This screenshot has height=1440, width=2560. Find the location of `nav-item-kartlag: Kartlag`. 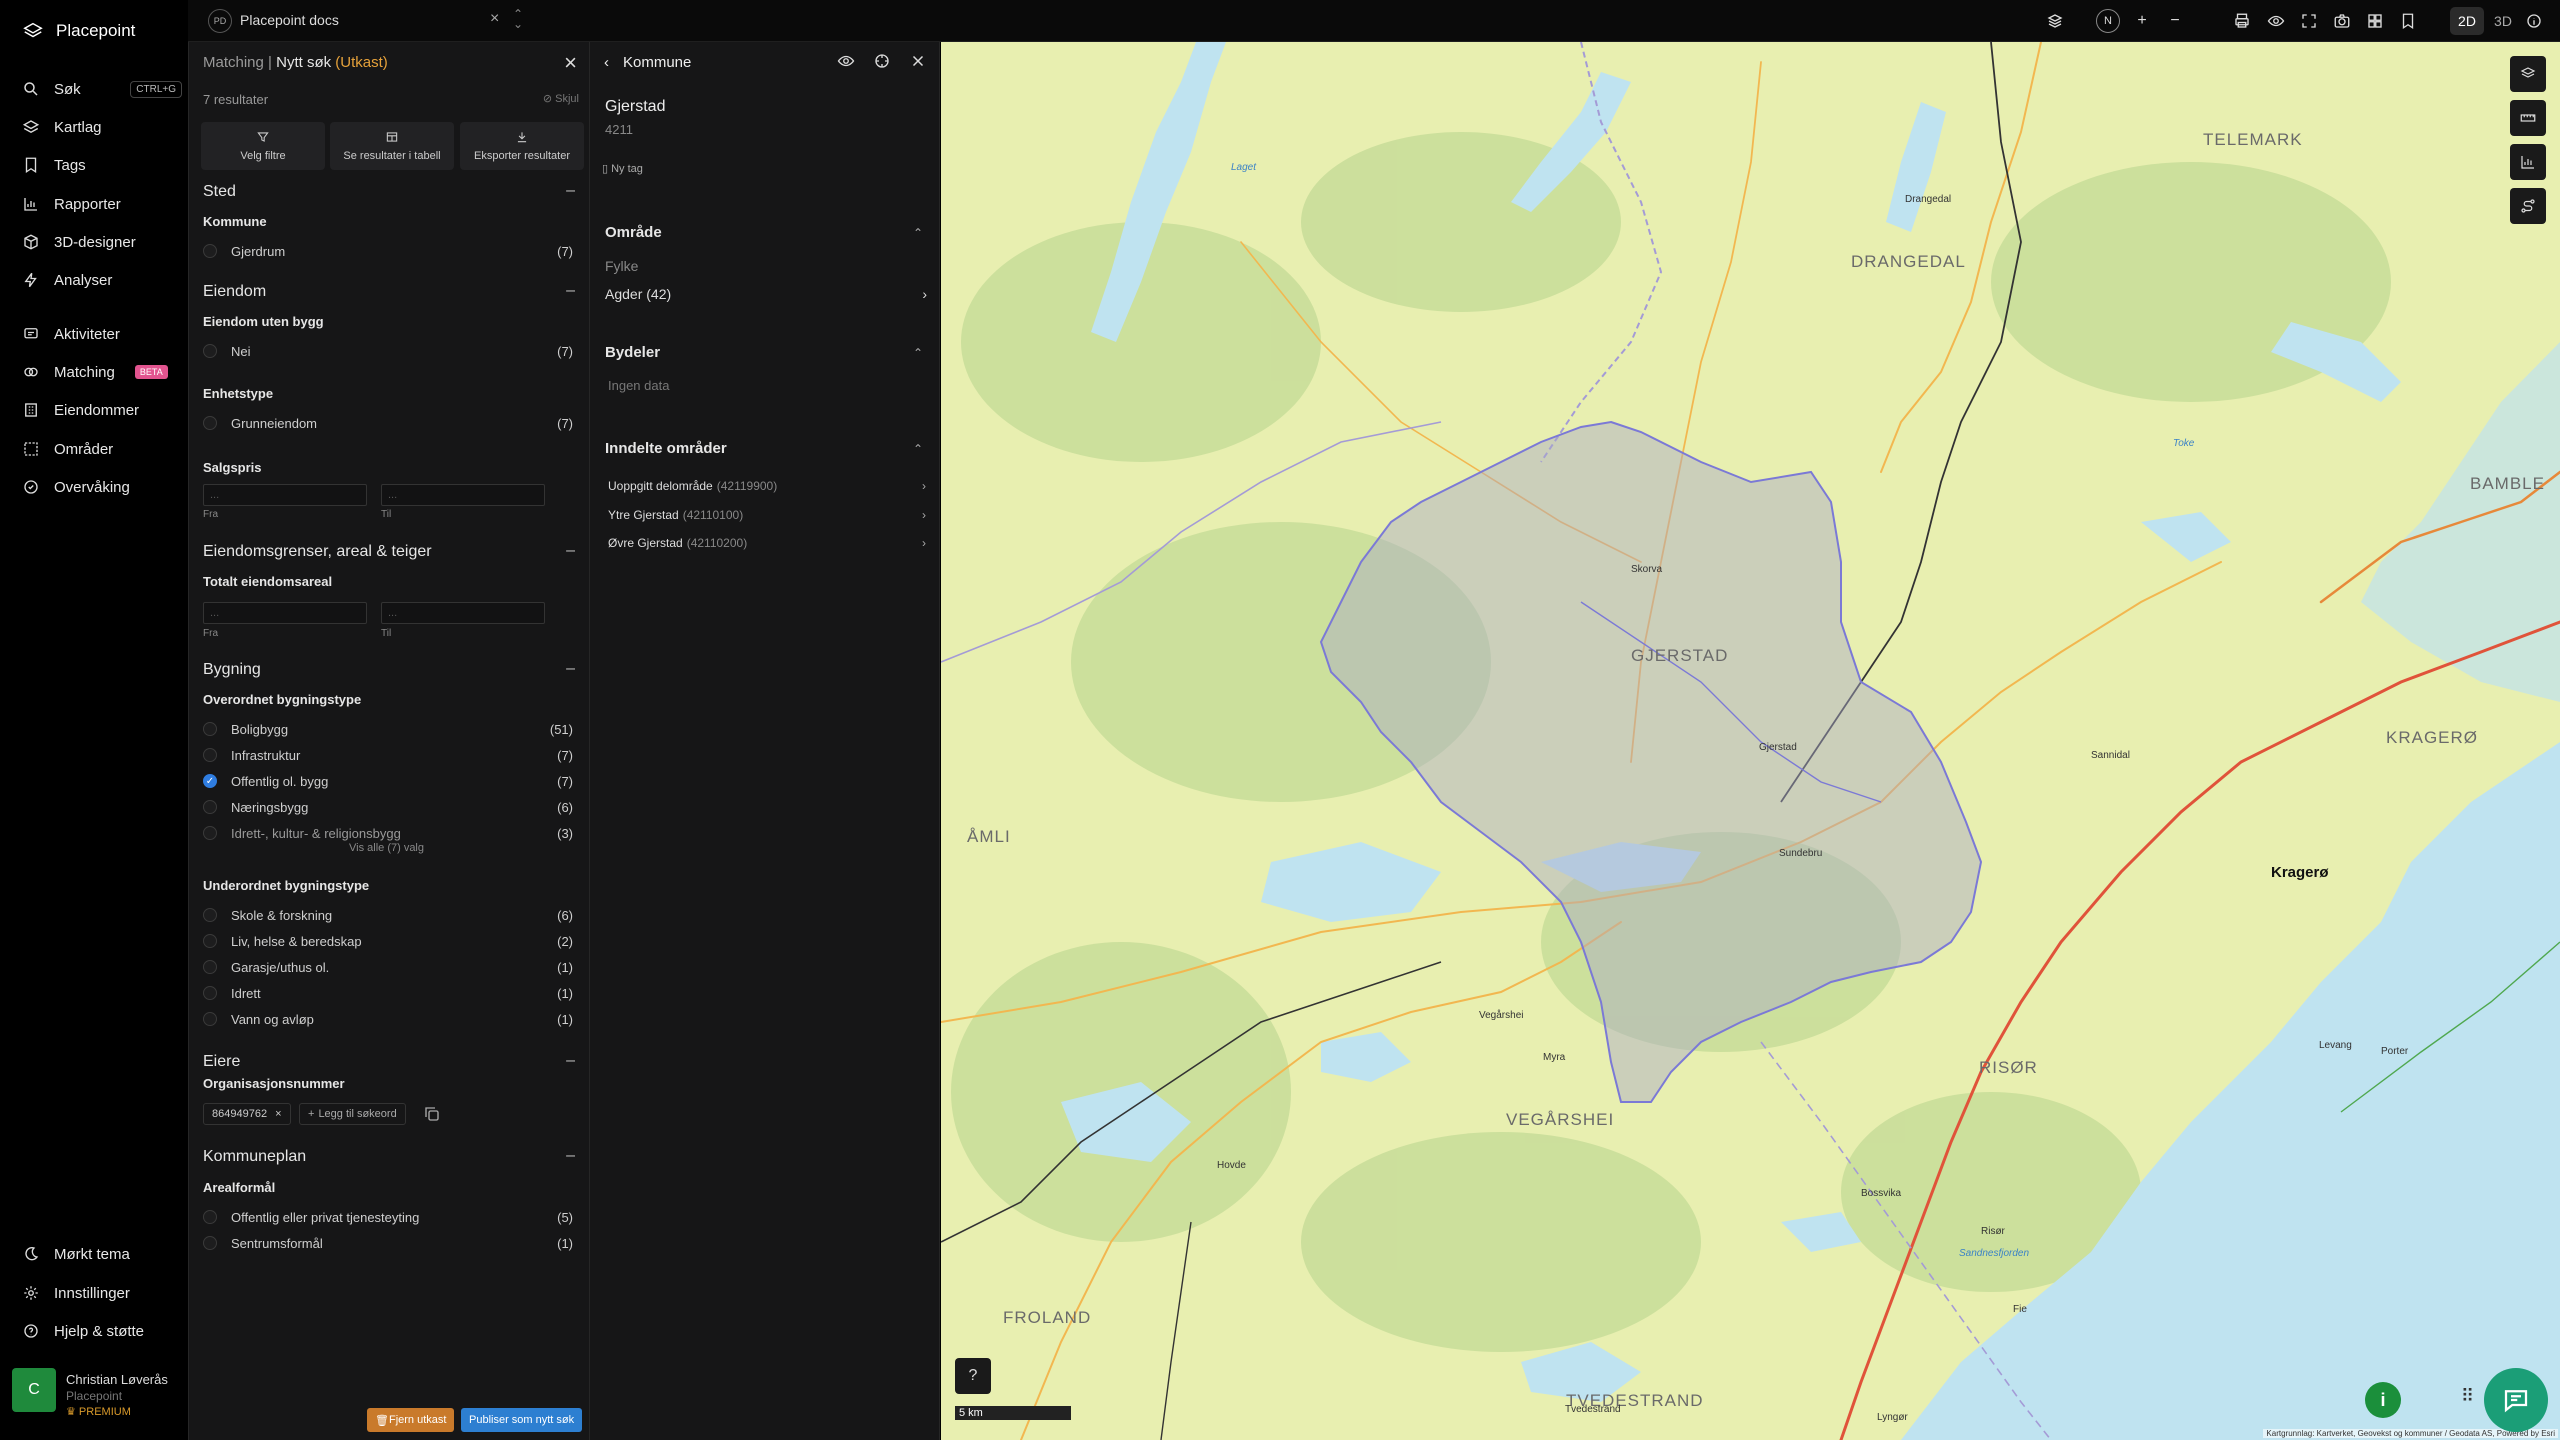

nav-item-kartlag: Kartlag is located at coordinates (102, 127).